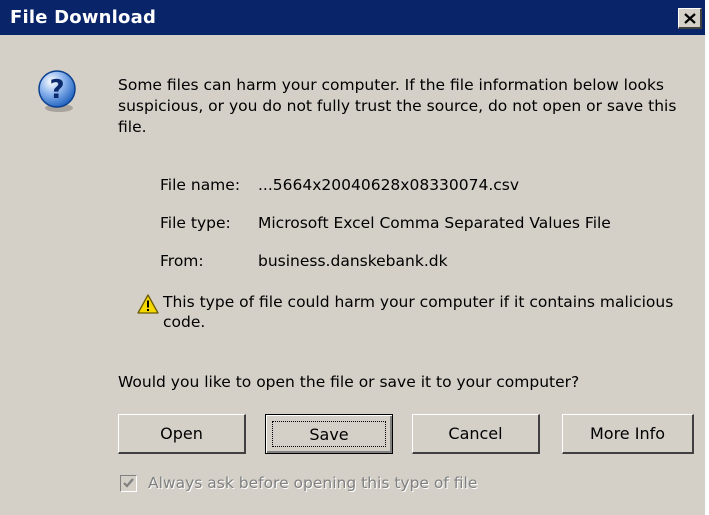 Image resolution: width=709 pixels, height=515 pixels. What do you see at coordinates (476, 434) in the screenshot?
I see `cancel-button: Cancel` at bounding box center [476, 434].